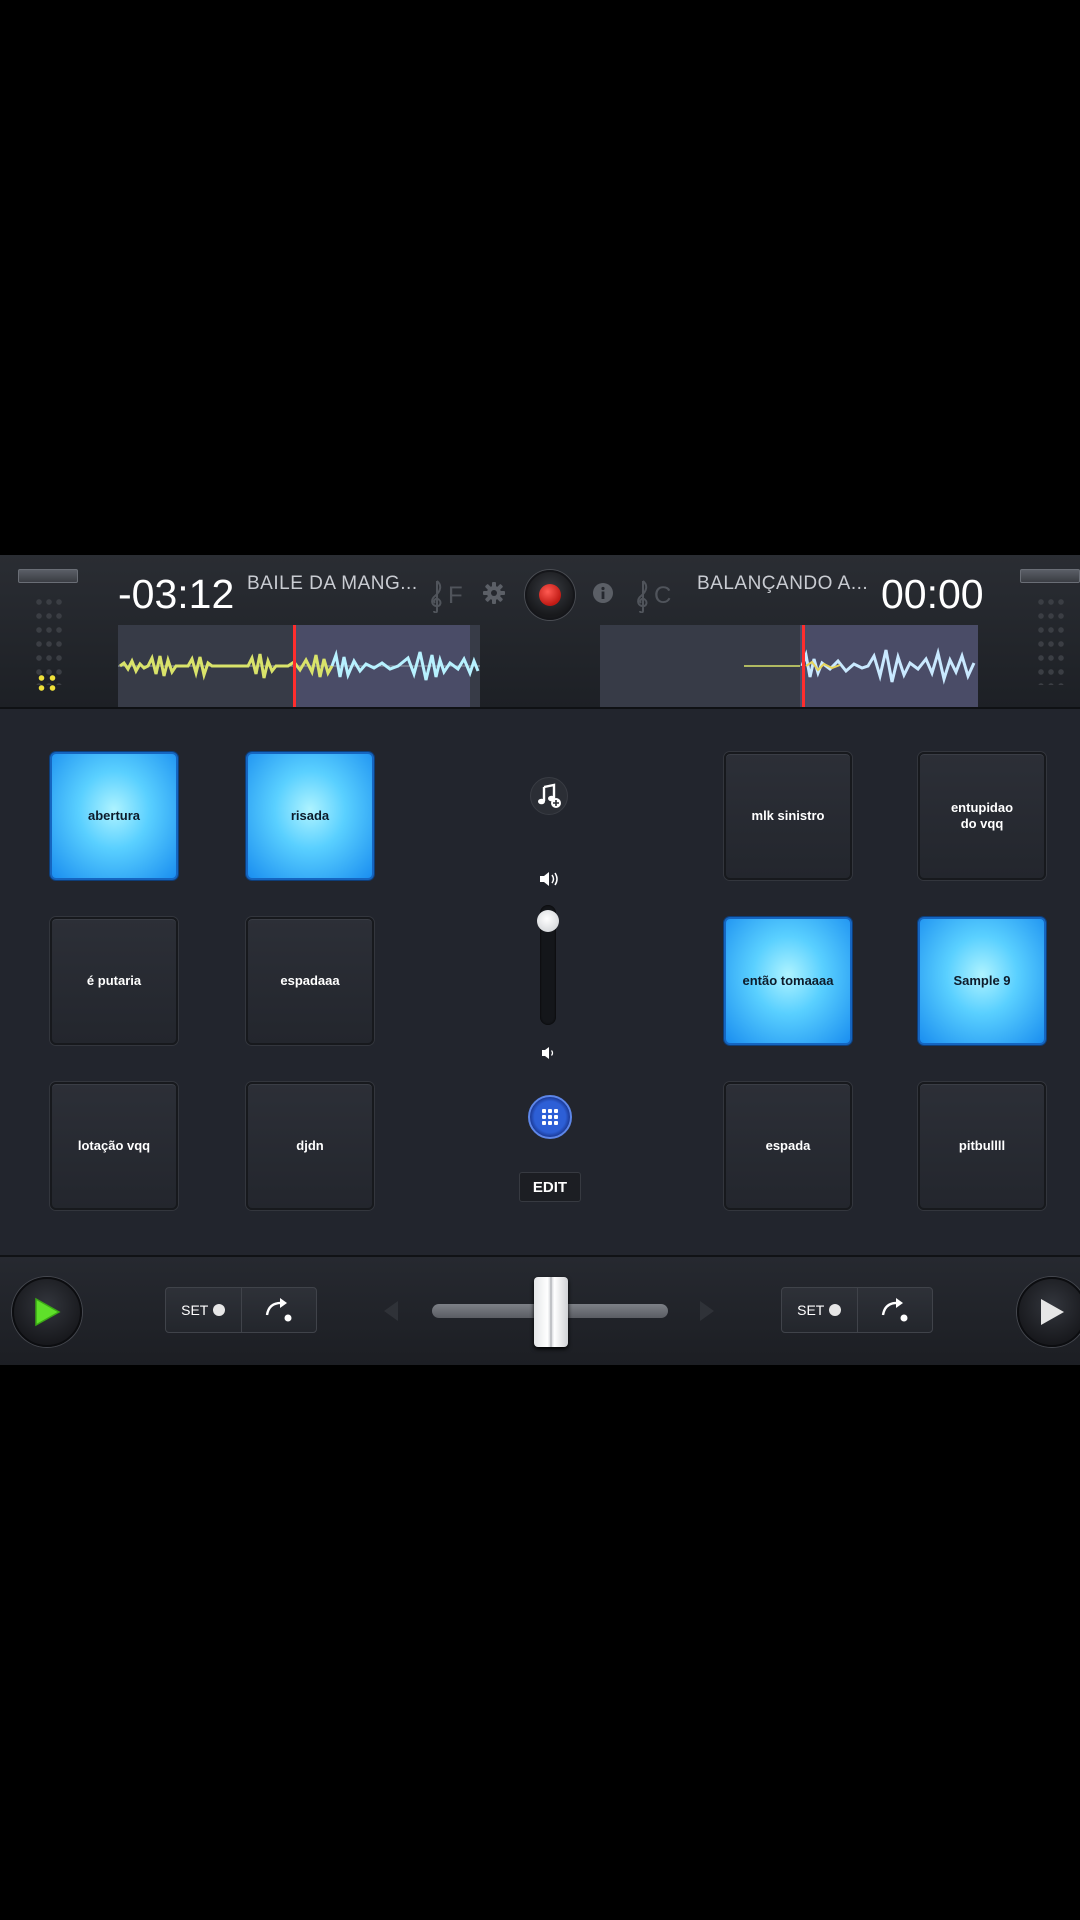 The height and width of the screenshot is (1920, 1080). What do you see at coordinates (391, 1311) in the screenshot?
I see `crossfader-left-arrow-icon` at bounding box center [391, 1311].